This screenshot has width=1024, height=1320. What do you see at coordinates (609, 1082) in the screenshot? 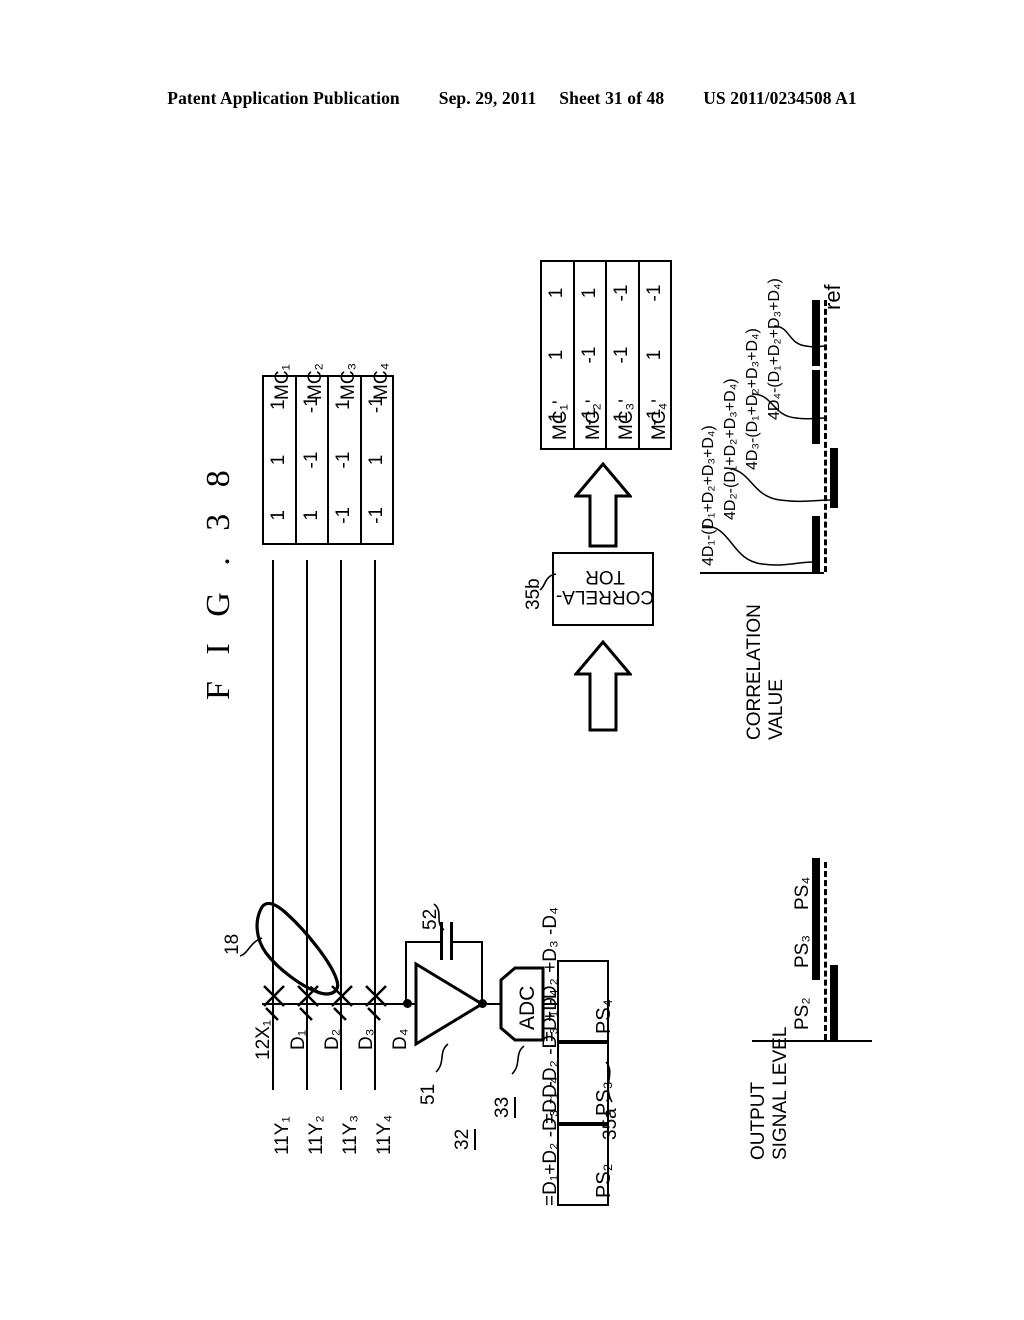
I see `ps-block-leader-line` at bounding box center [609, 1082].